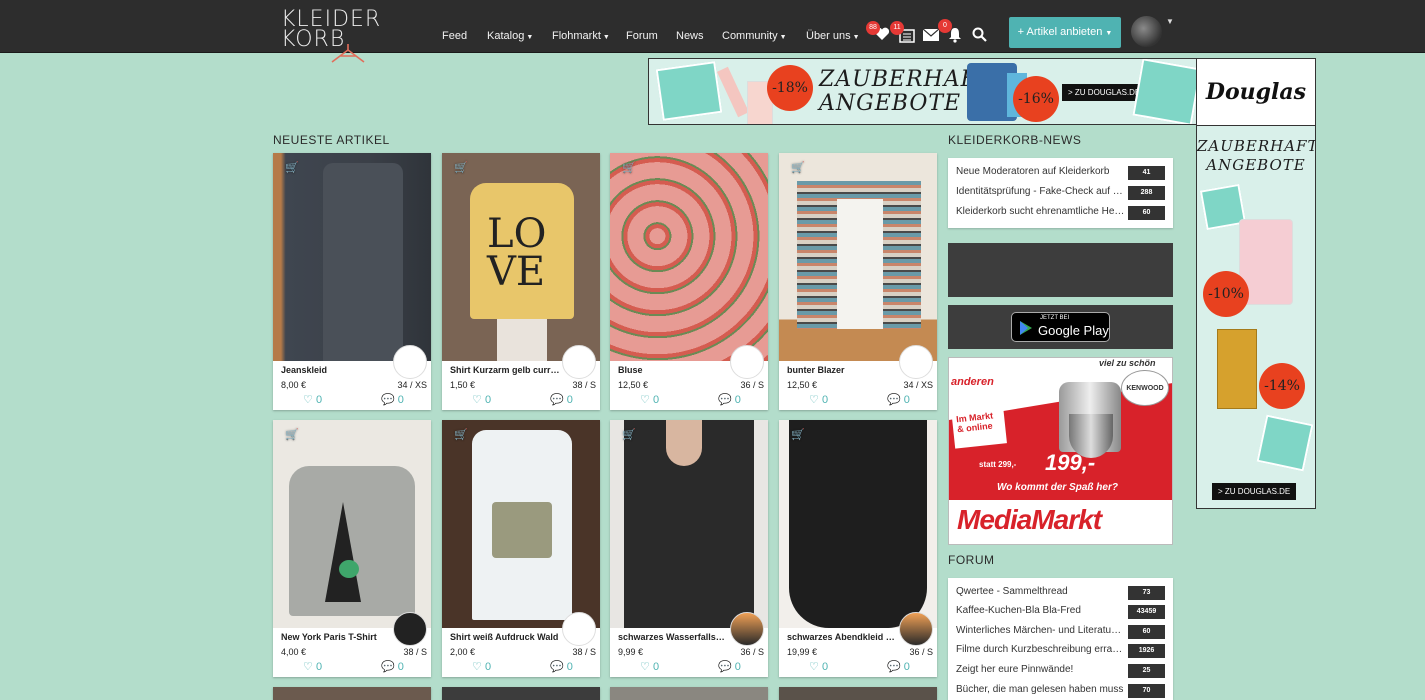 Image resolution: width=1425 pixels, height=700 pixels. I want to click on product-title: bunter Blazer, so click(842, 370).